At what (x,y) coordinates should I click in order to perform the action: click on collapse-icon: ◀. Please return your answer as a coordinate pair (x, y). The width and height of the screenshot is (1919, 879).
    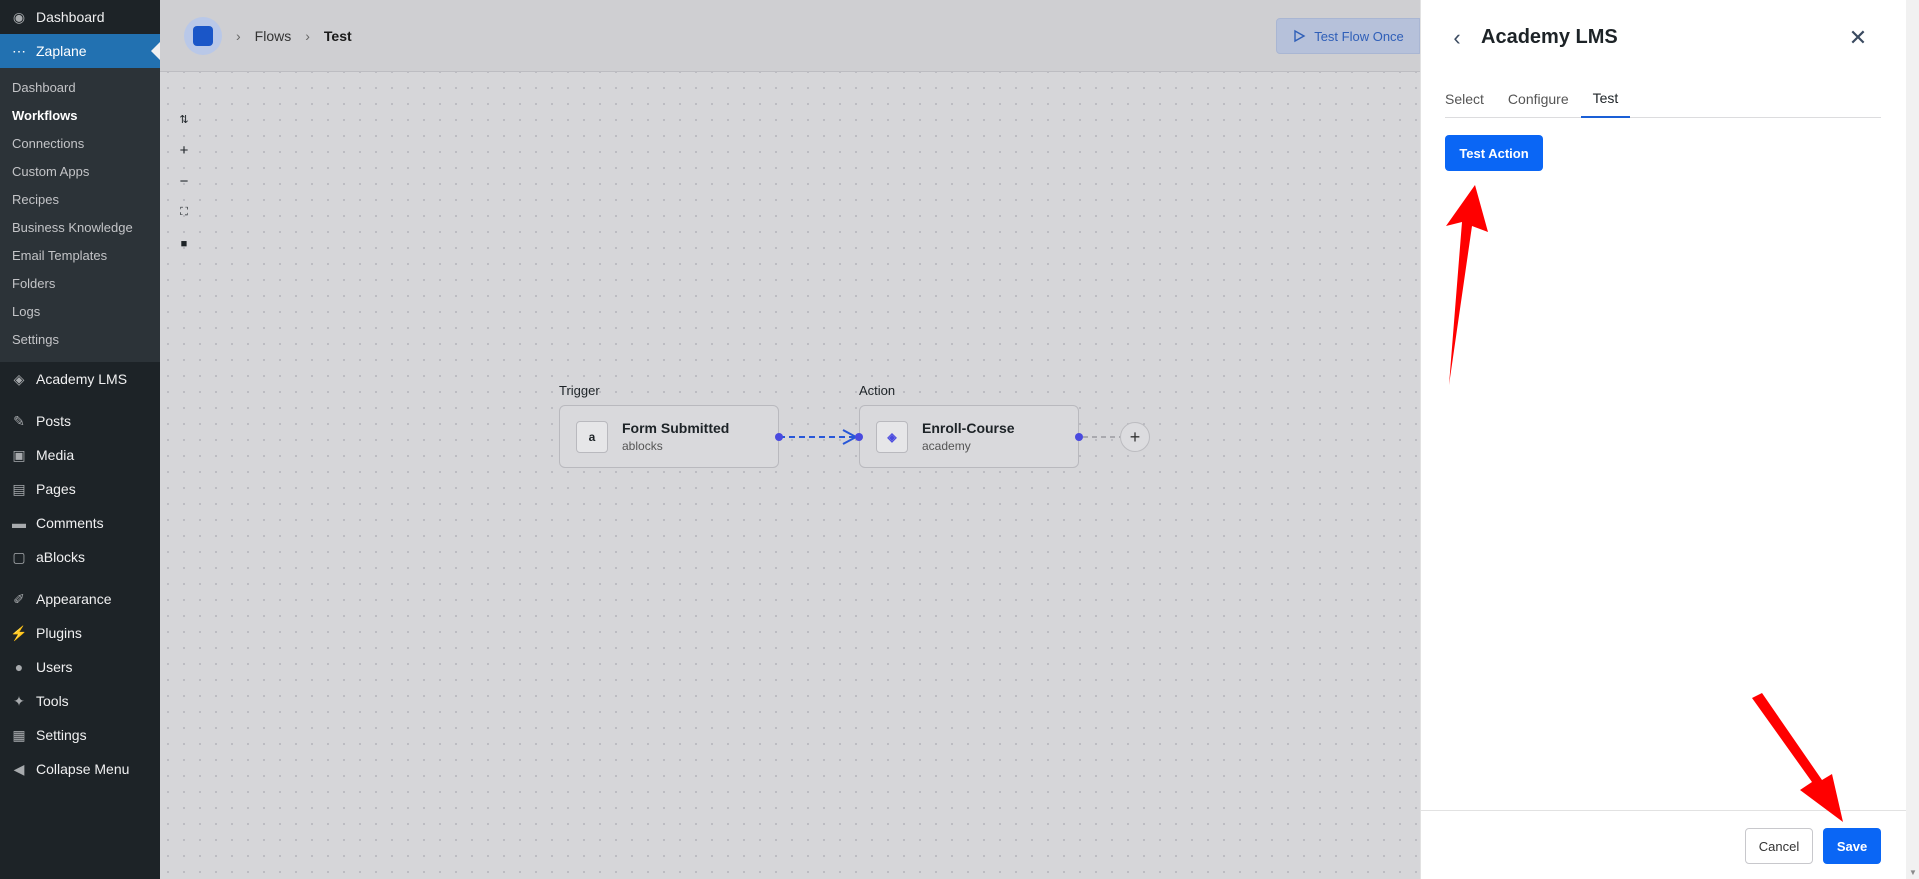
    Looking at the image, I should click on (19, 768).